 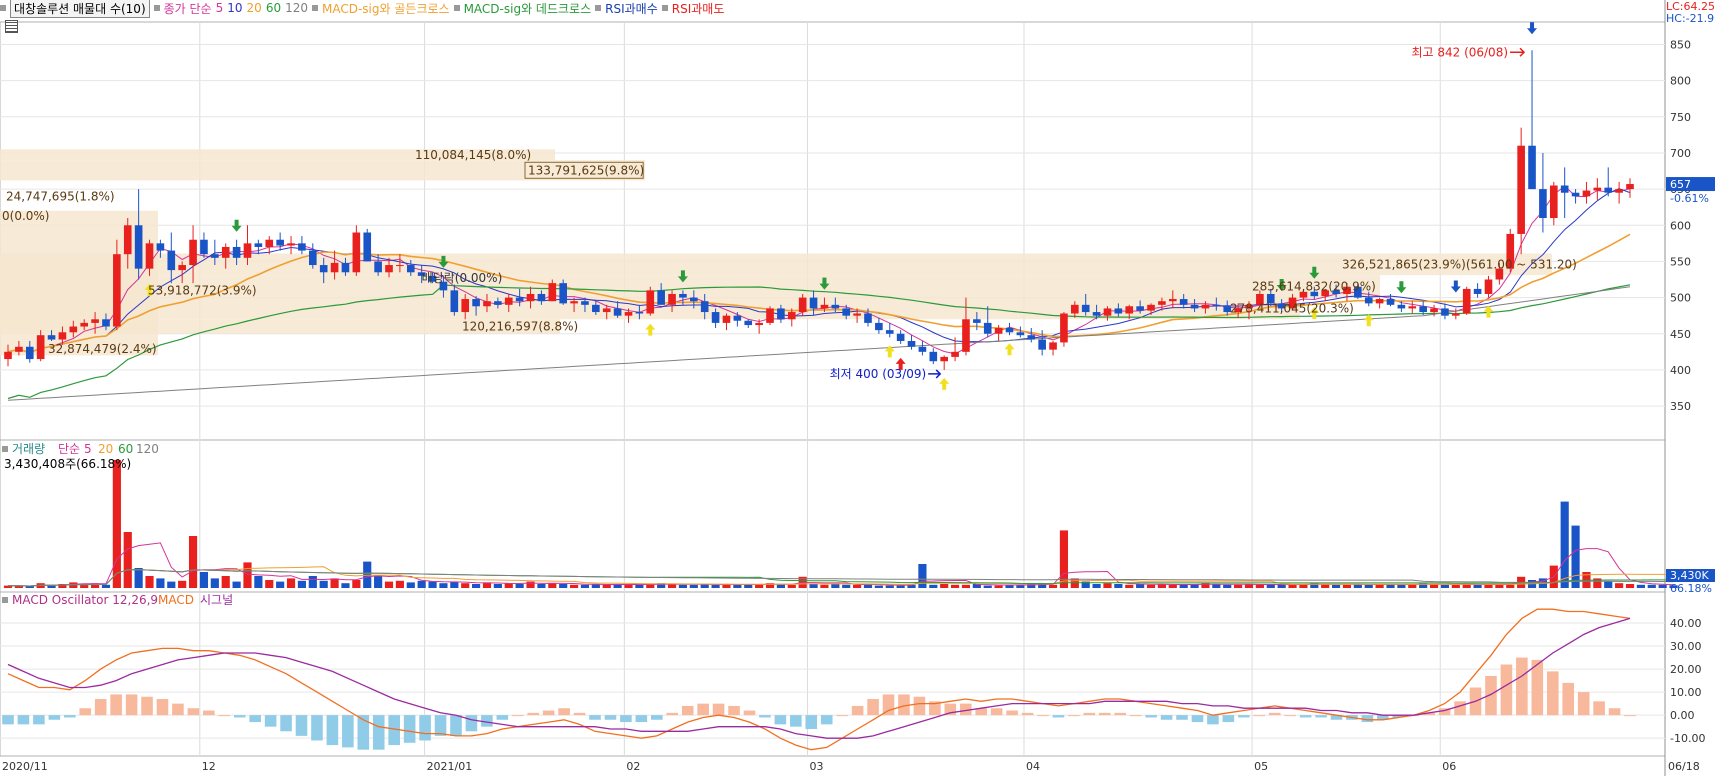 What do you see at coordinates (1686, 669) in the screenshot?
I see `macd-tick-label: 20.00` at bounding box center [1686, 669].